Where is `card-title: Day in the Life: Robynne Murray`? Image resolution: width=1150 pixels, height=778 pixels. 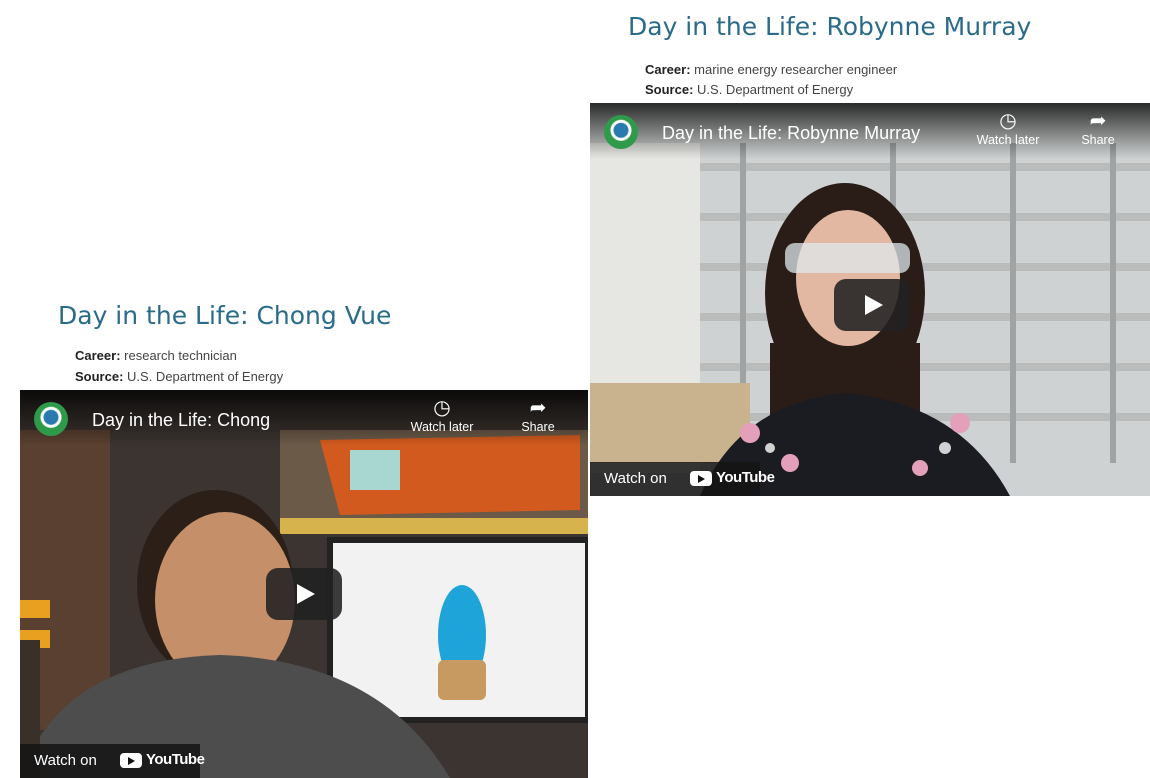 card-title: Day in the Life: Robynne Murray is located at coordinates (829, 26).